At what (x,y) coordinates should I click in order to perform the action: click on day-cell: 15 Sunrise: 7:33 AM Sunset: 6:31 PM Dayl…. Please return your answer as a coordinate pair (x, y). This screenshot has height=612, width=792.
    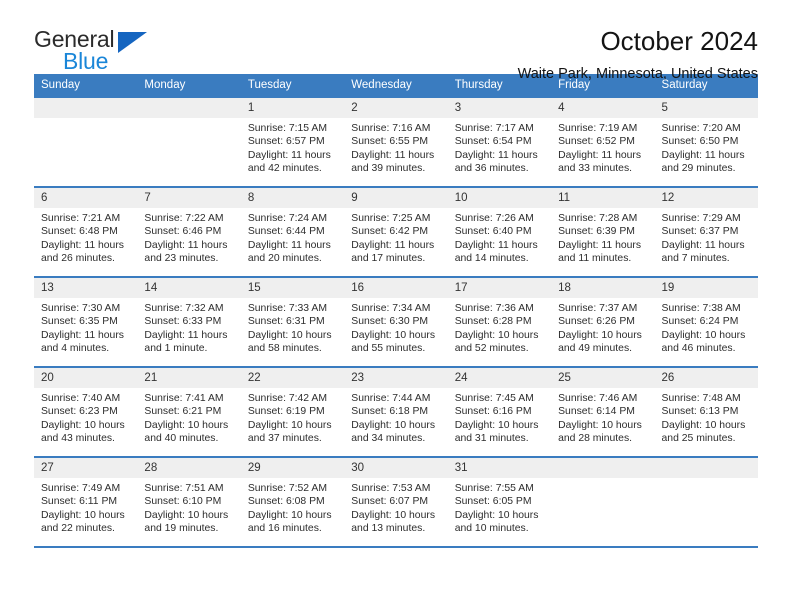
    Looking at the image, I should click on (292, 322).